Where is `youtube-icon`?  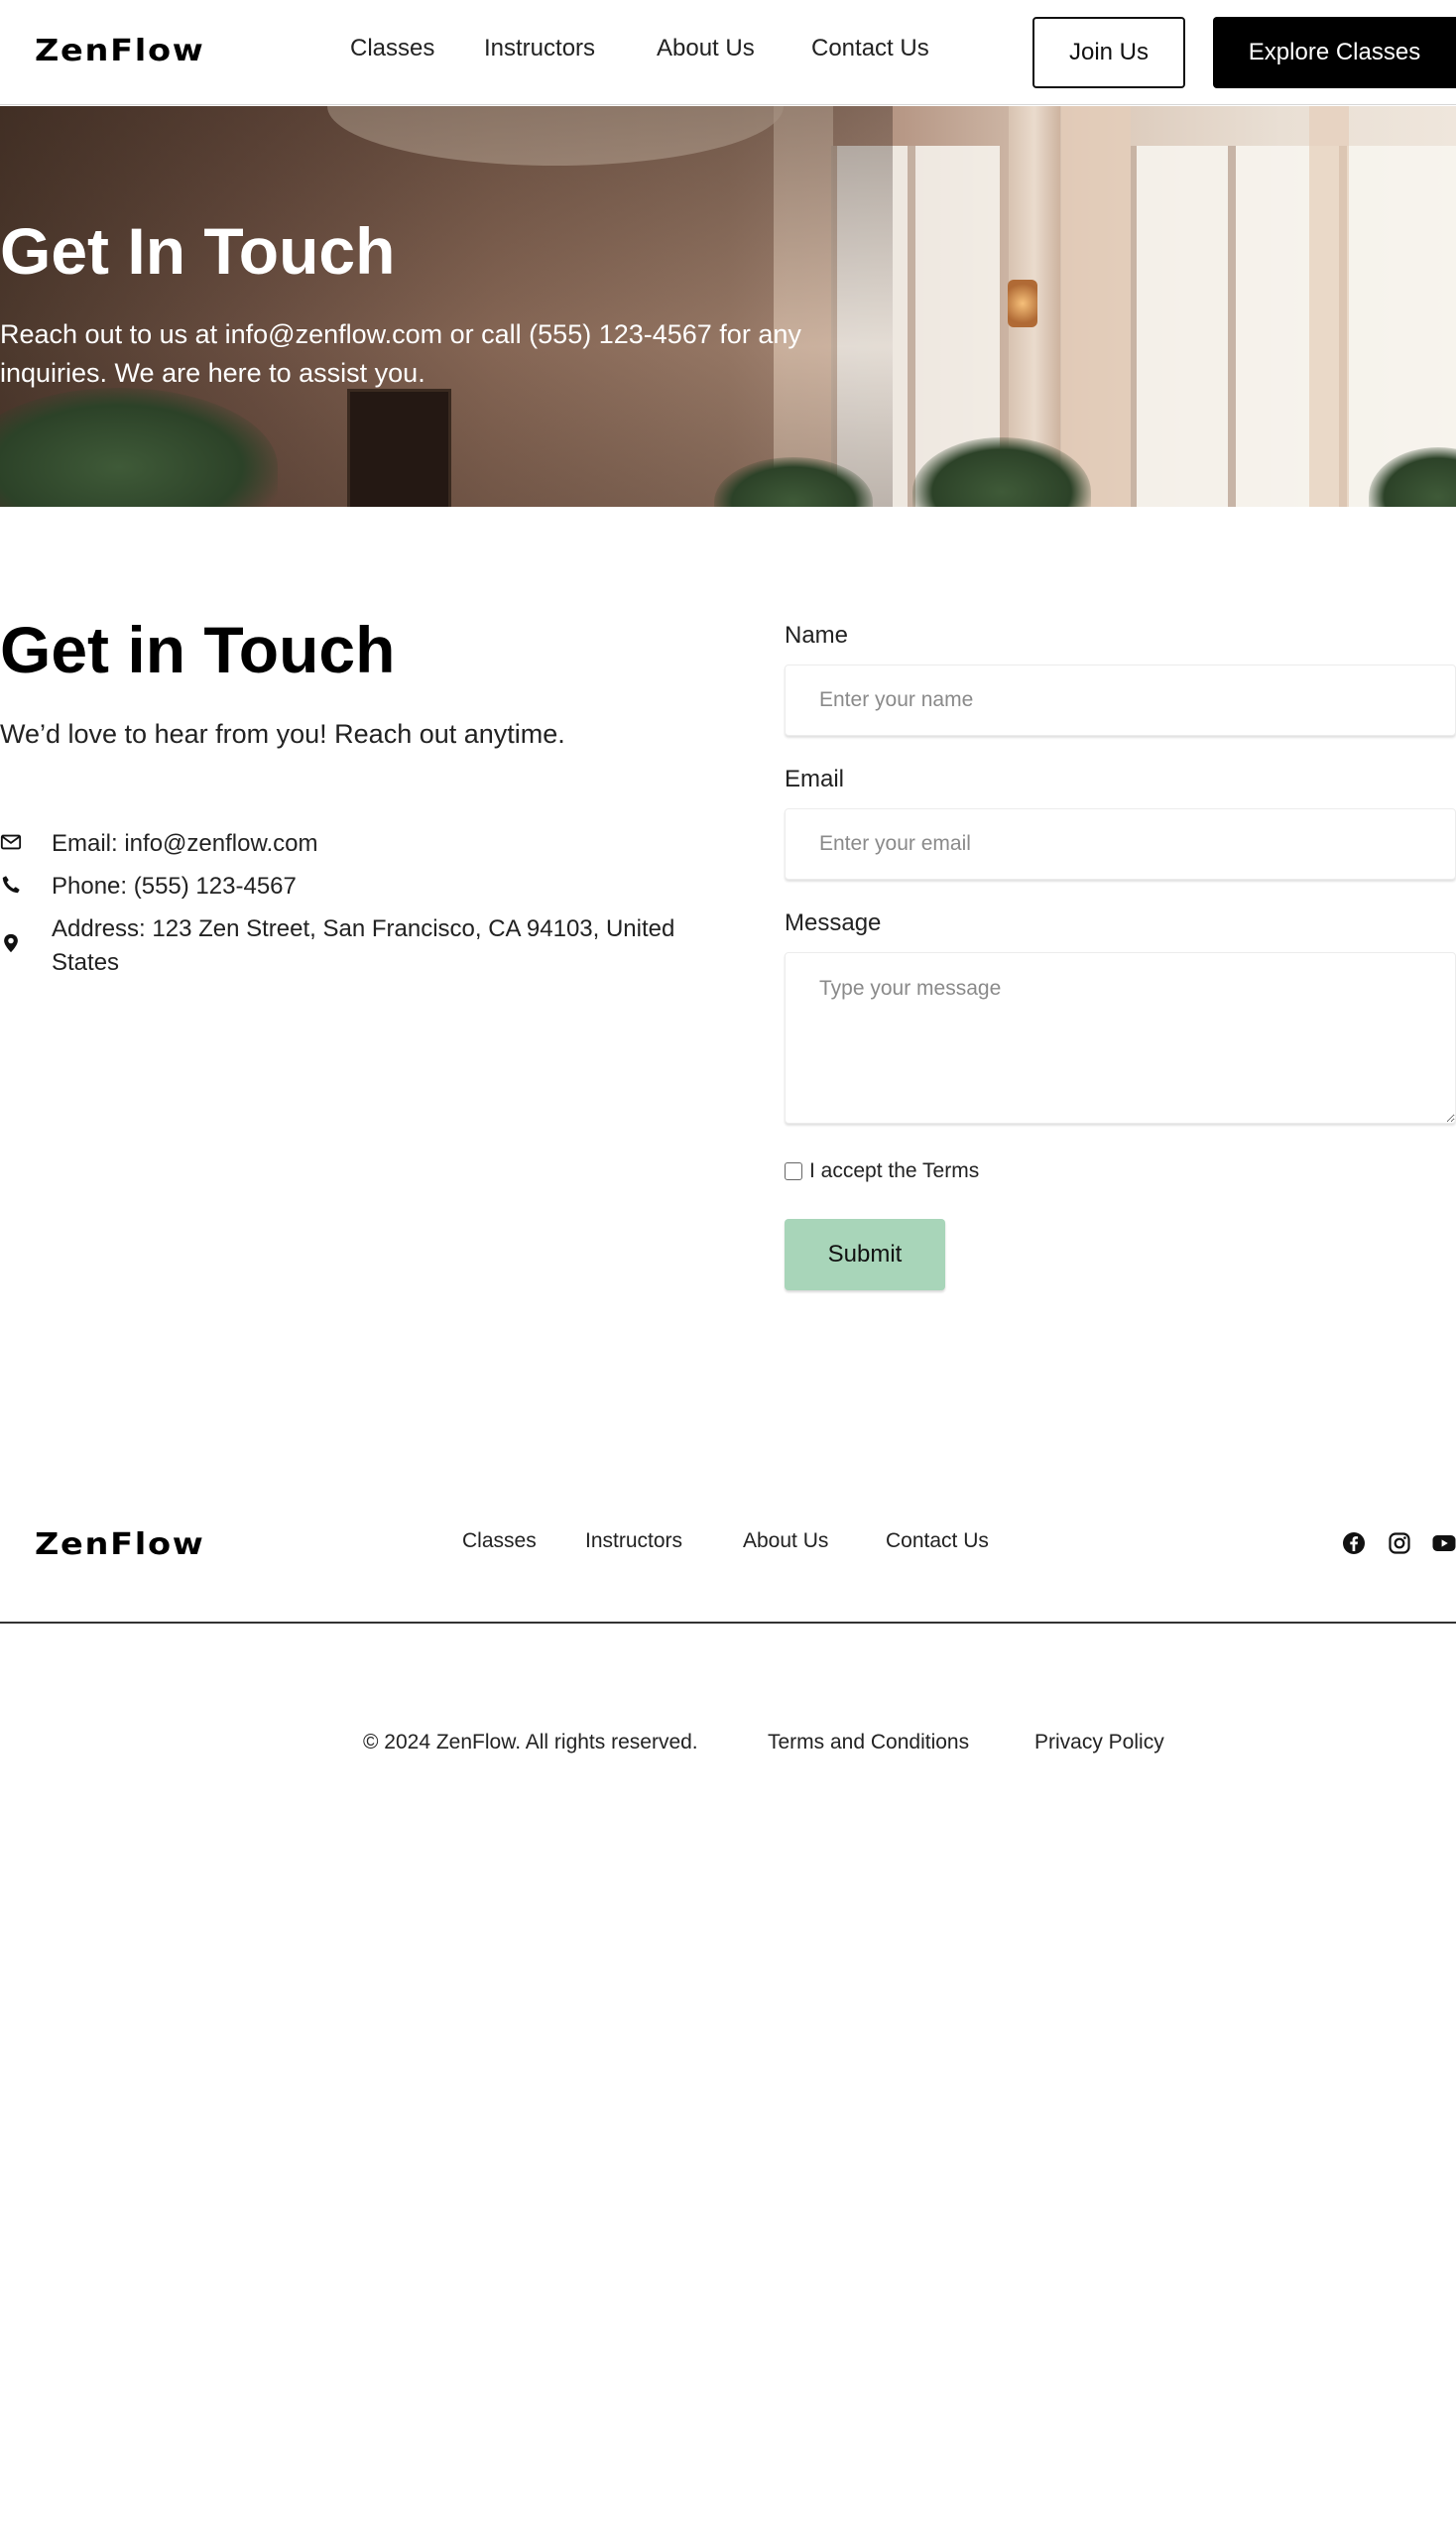
youtube-icon is located at coordinates (1444, 1543).